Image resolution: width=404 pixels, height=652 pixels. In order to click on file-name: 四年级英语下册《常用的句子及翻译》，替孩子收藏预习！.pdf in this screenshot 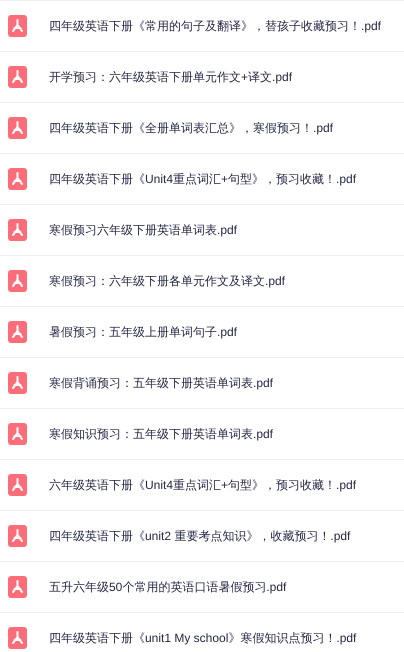, I will do `click(215, 26)`.